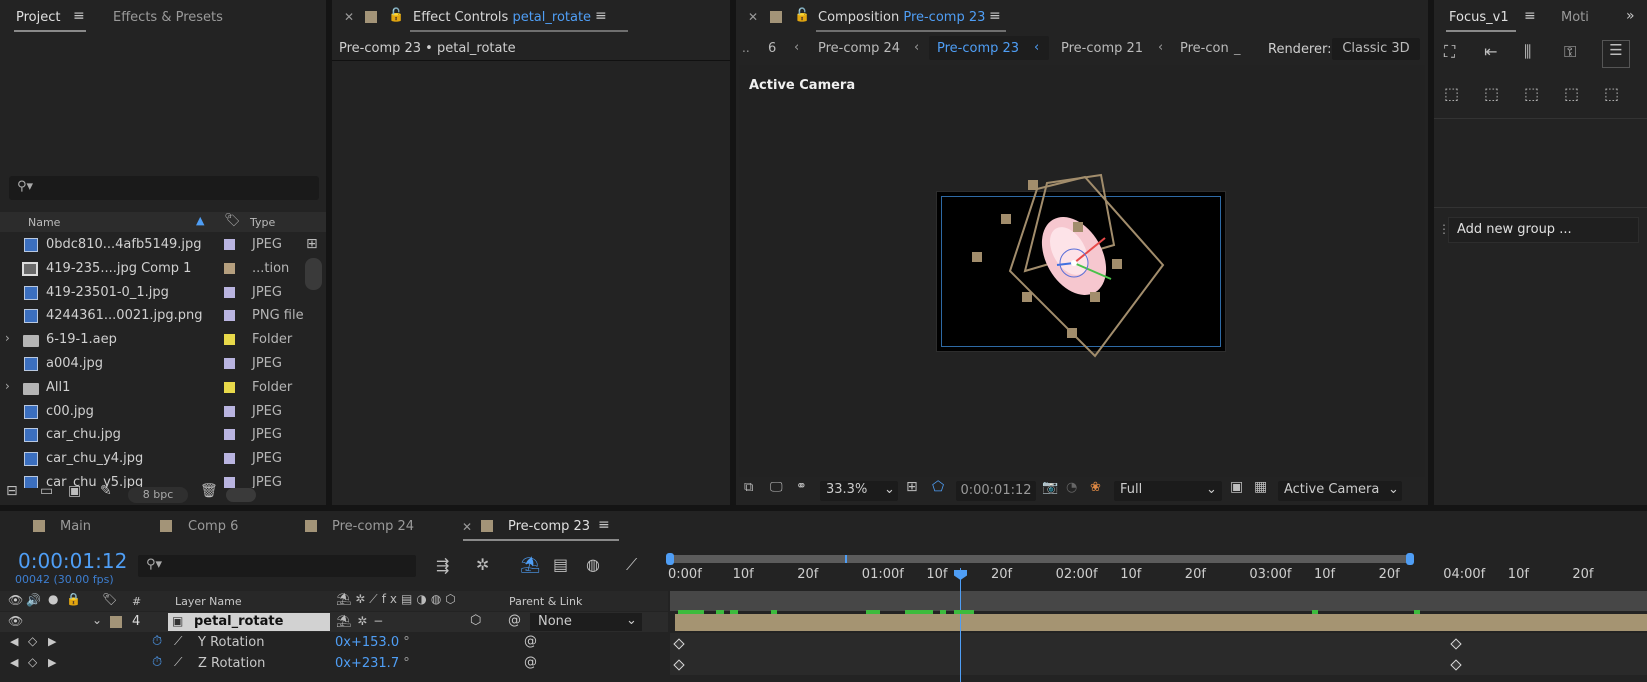 This screenshot has width=1647, height=682. Describe the element at coordinates (549, 526) in the screenshot. I see `tab-pre-comp-23: Pre-comp 23` at that location.